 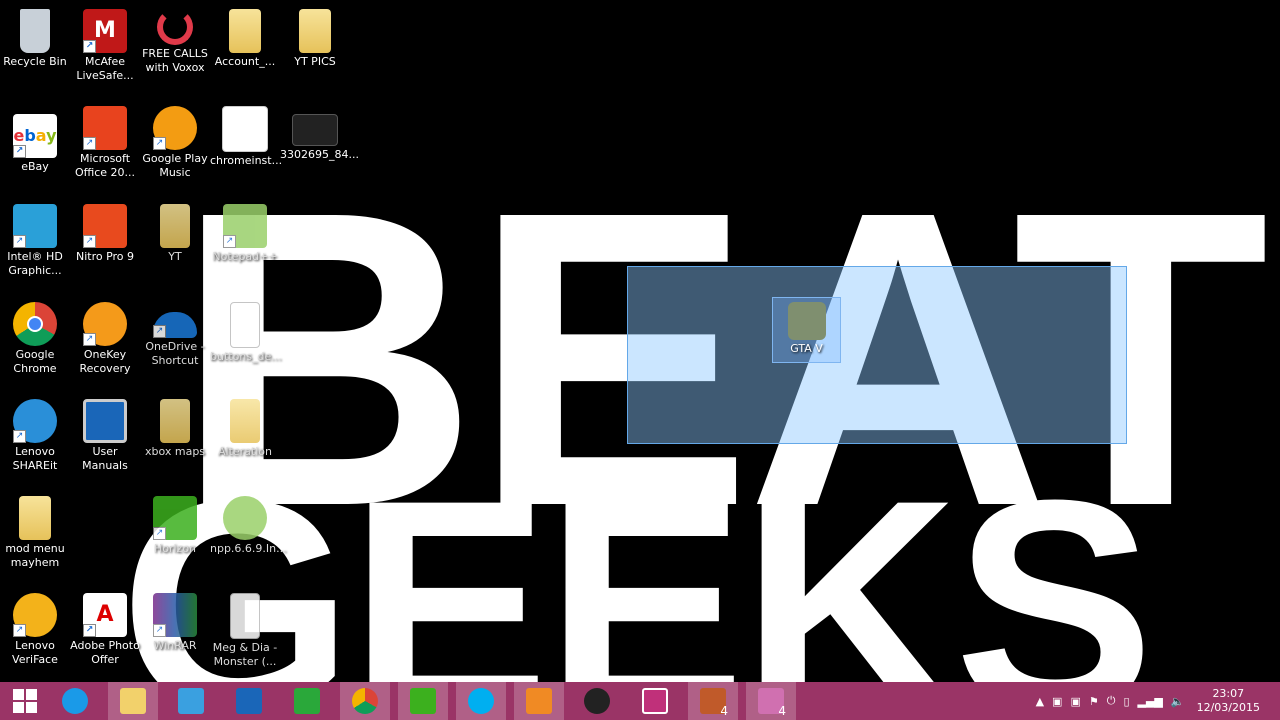 I want to click on start-button, so click(x=25, y=701).